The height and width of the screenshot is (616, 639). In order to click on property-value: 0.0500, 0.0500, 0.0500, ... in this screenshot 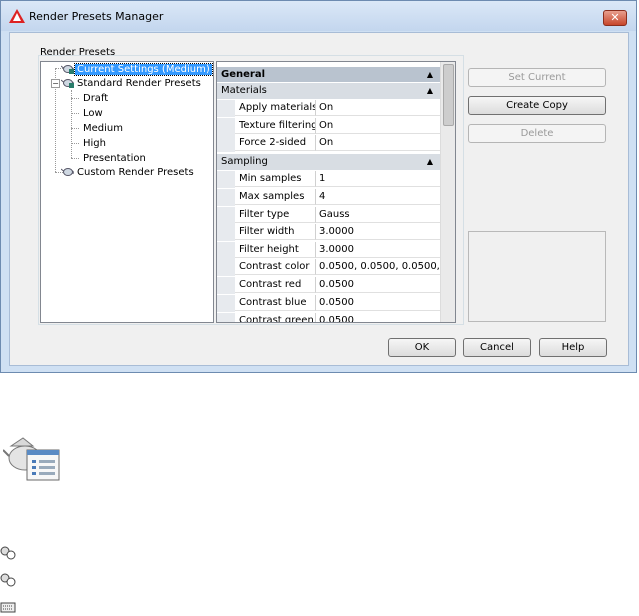, I will do `click(378, 267)`.